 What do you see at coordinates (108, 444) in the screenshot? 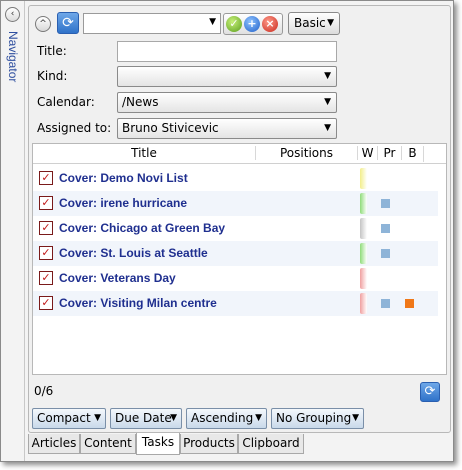
I see `tab-content: Content` at bounding box center [108, 444].